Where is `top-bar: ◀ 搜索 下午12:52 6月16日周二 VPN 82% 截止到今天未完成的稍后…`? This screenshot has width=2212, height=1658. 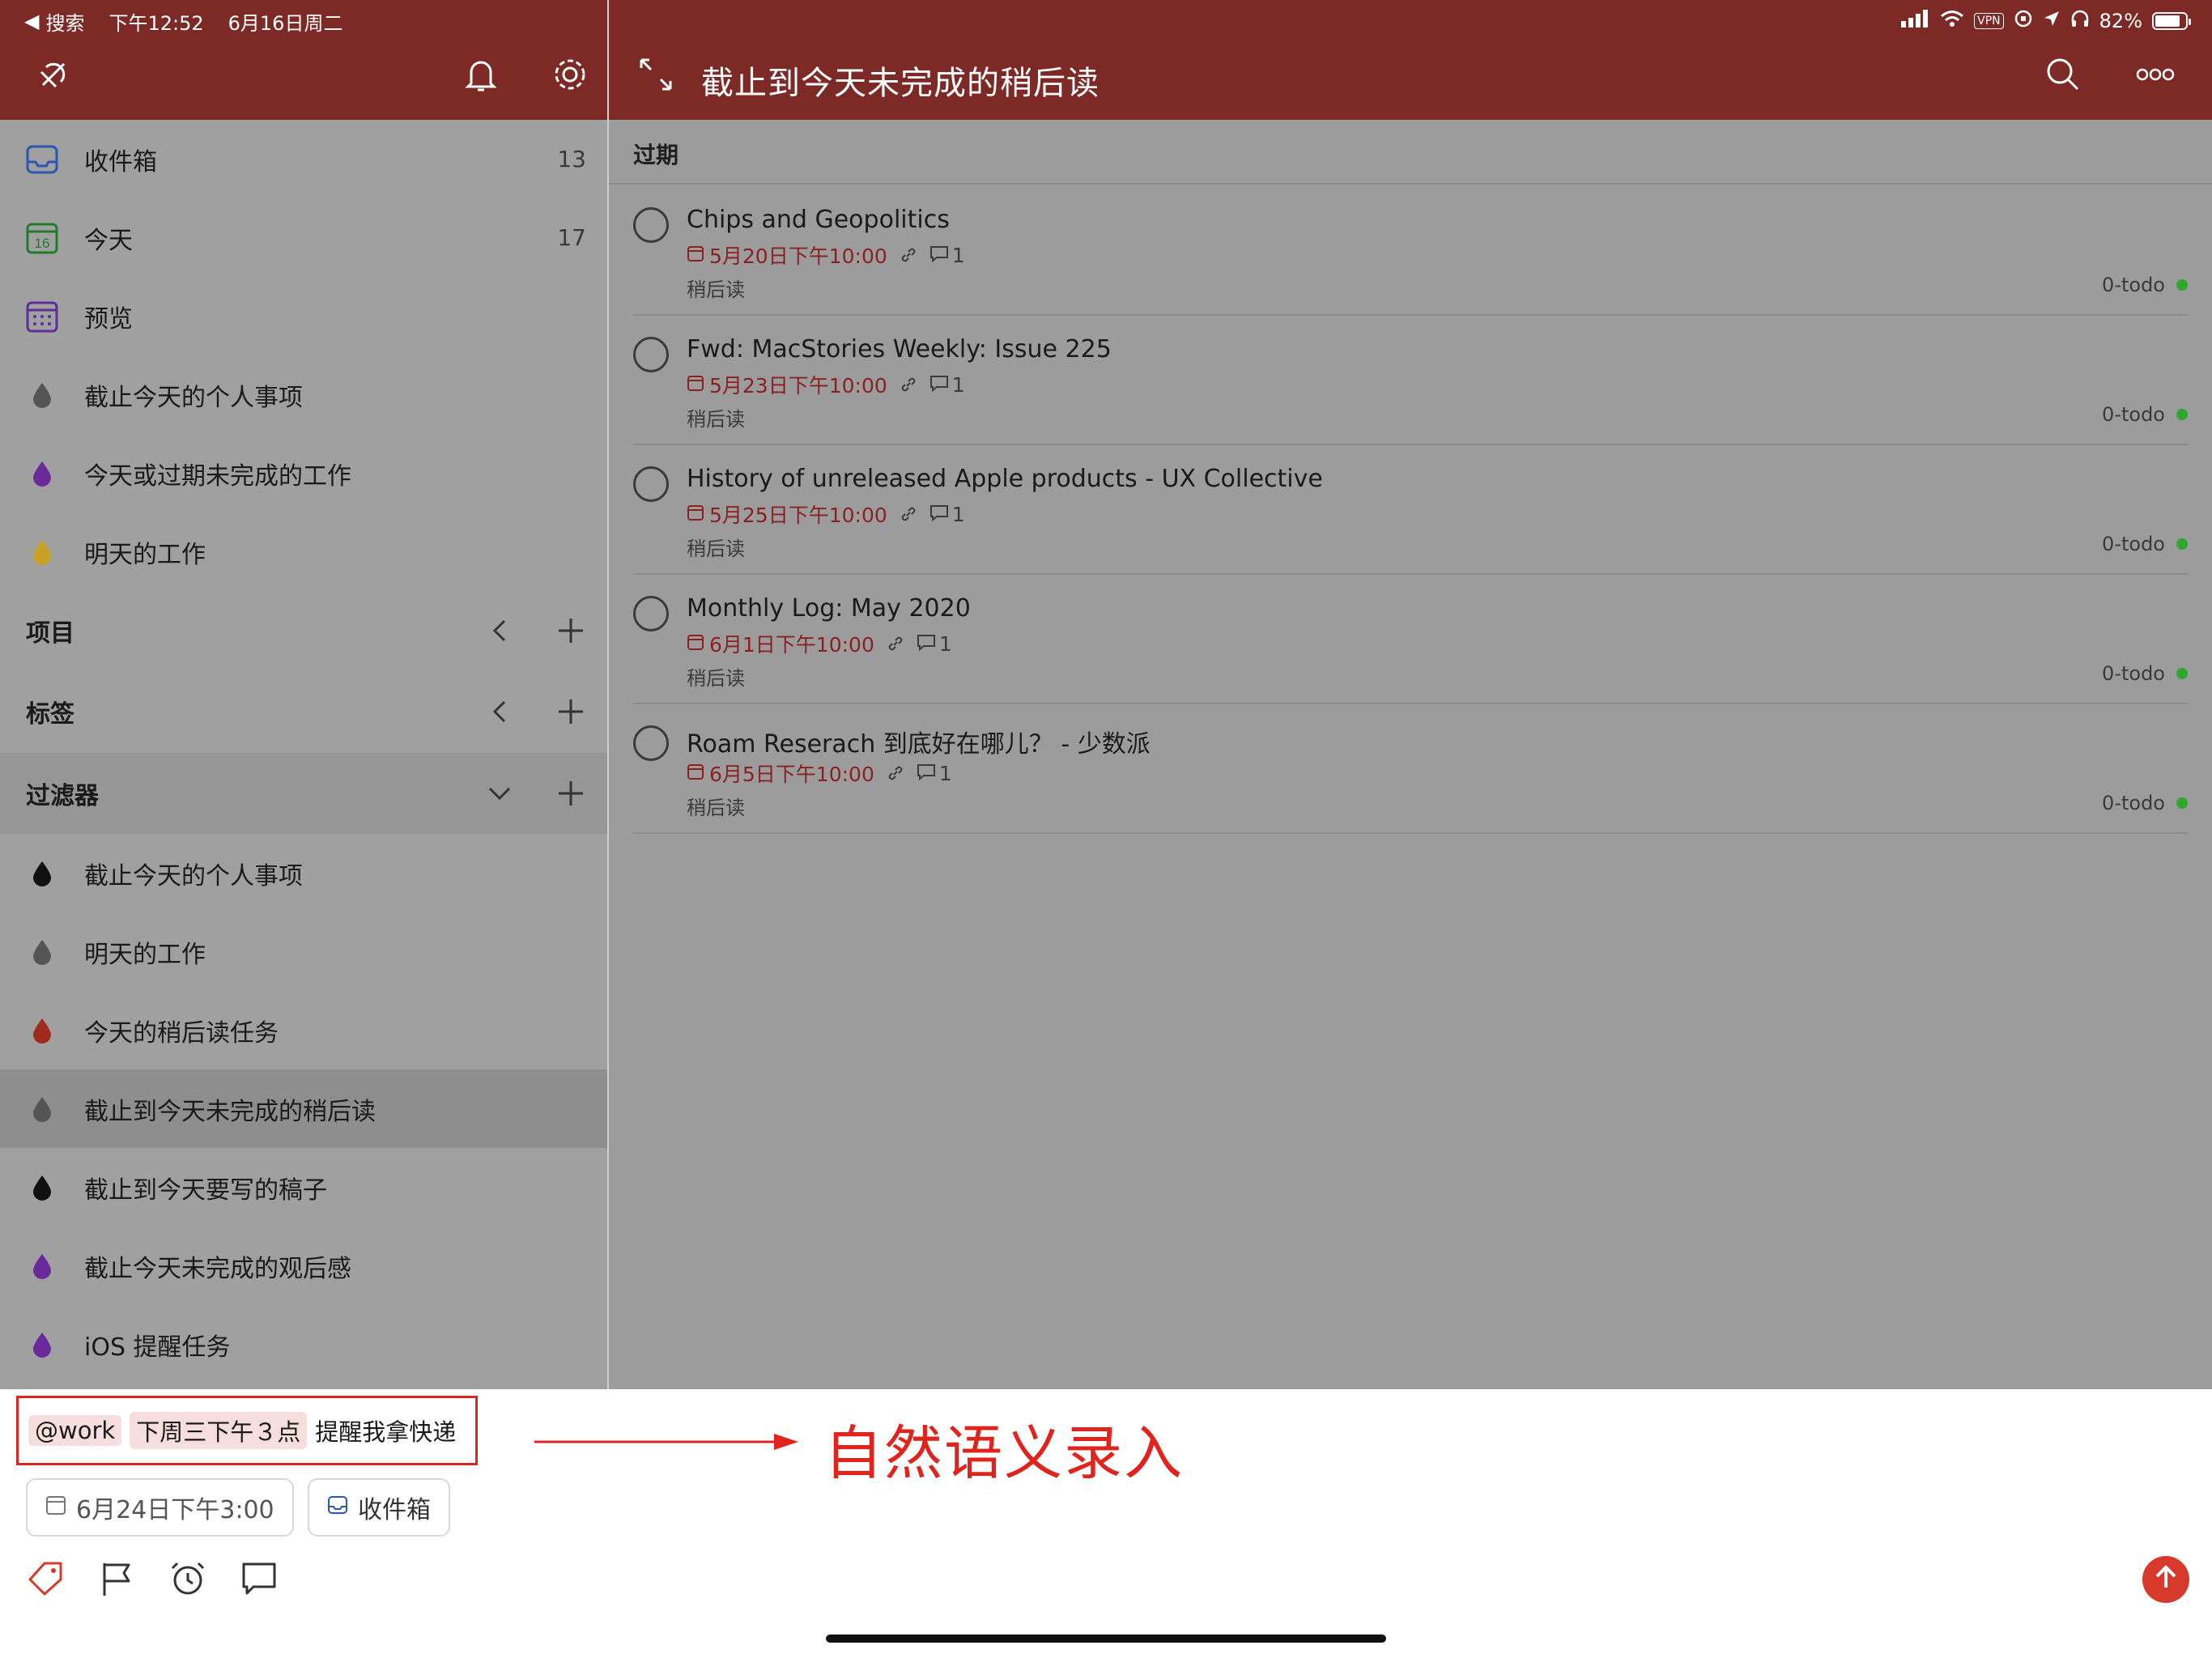 top-bar: ◀ 搜索 下午12:52 6月16日周二 VPN 82% 截止到今天未完成的稍后… is located at coordinates (1106, 60).